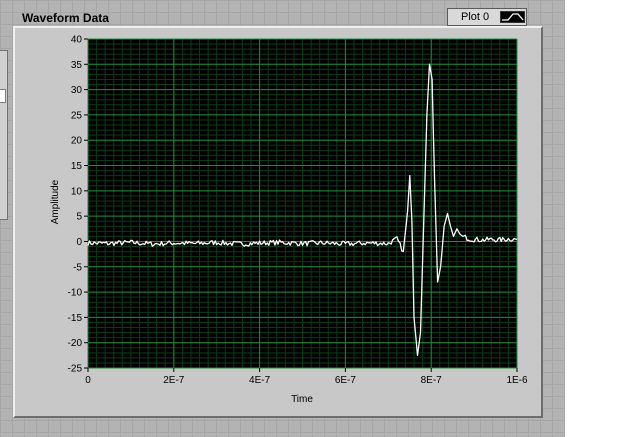  What do you see at coordinates (88, 380) in the screenshot?
I see `x-tick-label: 0` at bounding box center [88, 380].